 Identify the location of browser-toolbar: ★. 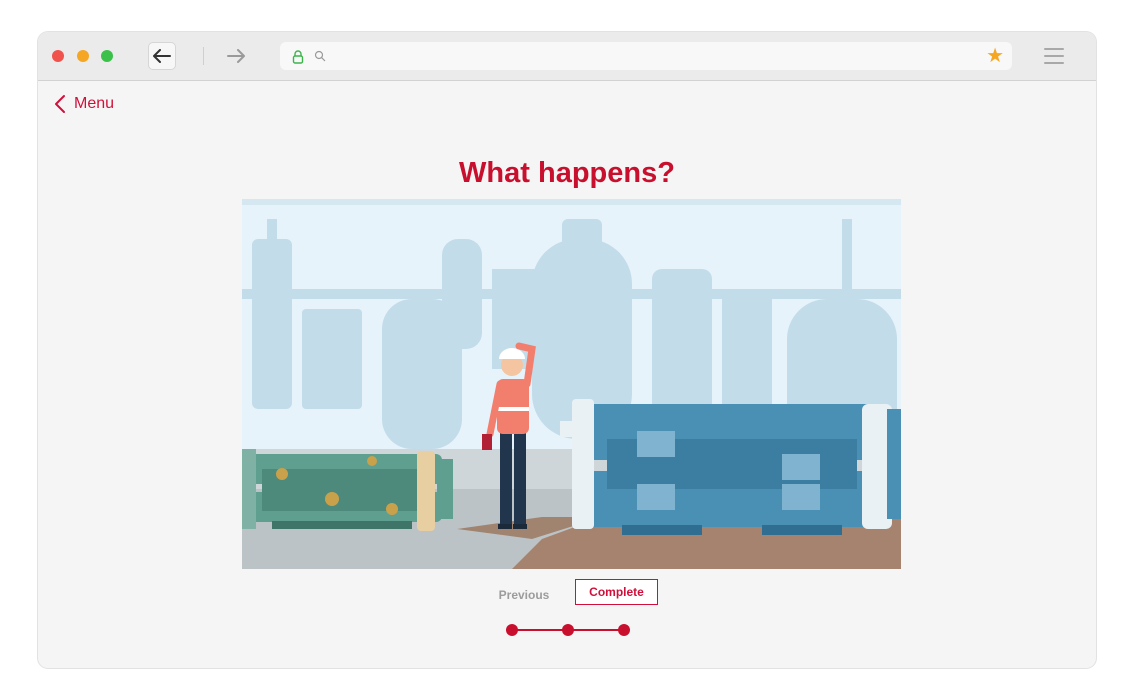
(567, 56).